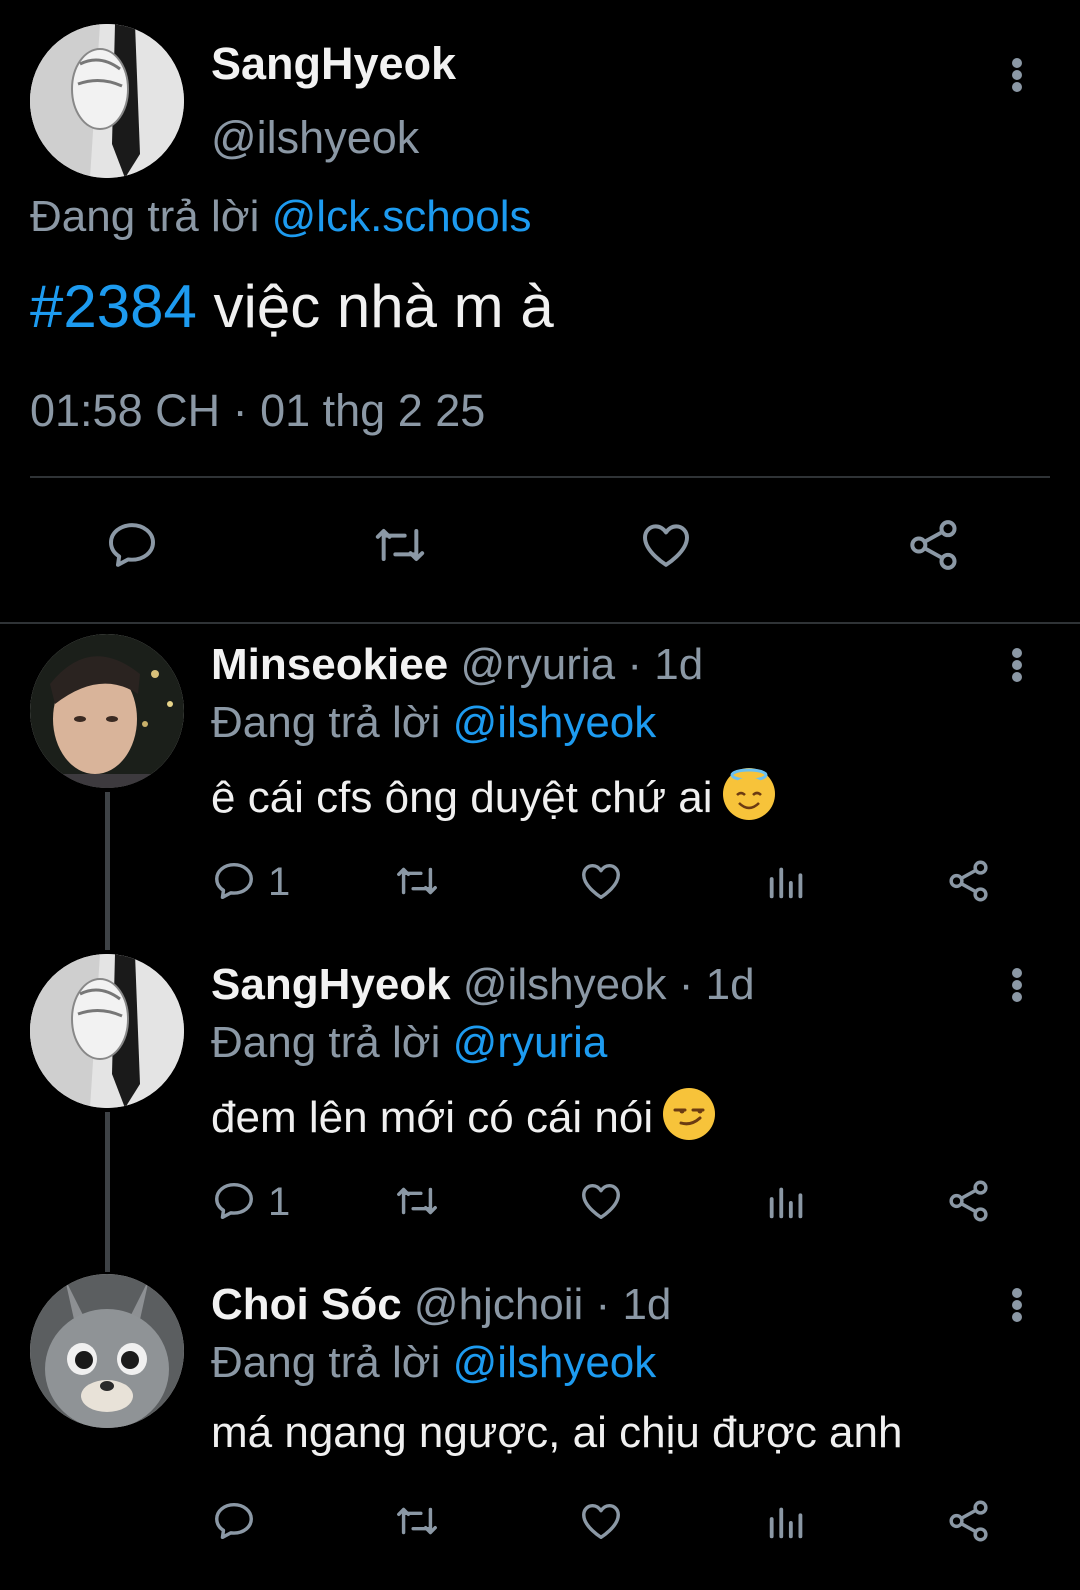  I want to click on hashtag-link: #2384, so click(113, 306).